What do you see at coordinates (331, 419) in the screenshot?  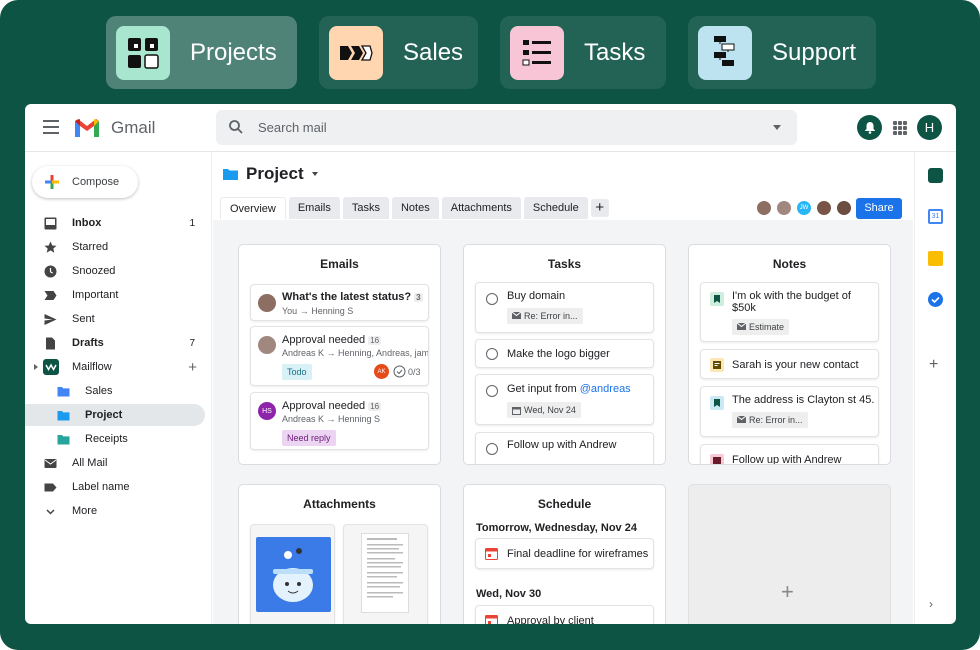 I see `email-participants: Andreas K → Henning S` at bounding box center [331, 419].